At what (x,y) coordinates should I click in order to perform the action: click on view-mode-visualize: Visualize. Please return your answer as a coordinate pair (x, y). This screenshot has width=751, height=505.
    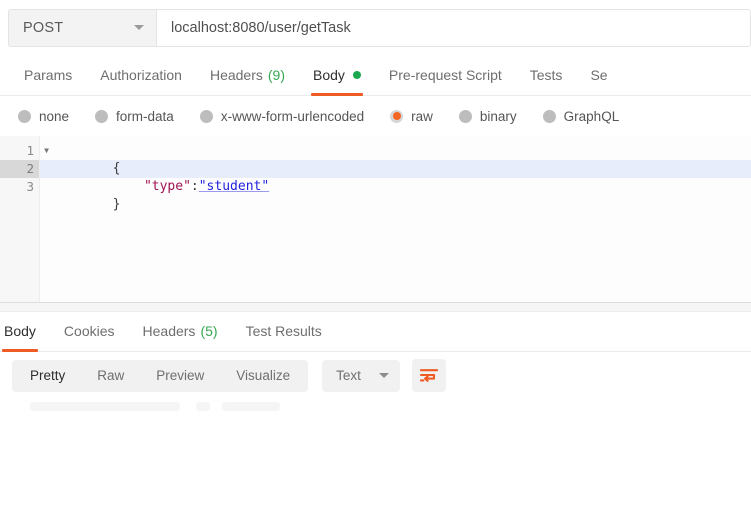
    Looking at the image, I should click on (263, 376).